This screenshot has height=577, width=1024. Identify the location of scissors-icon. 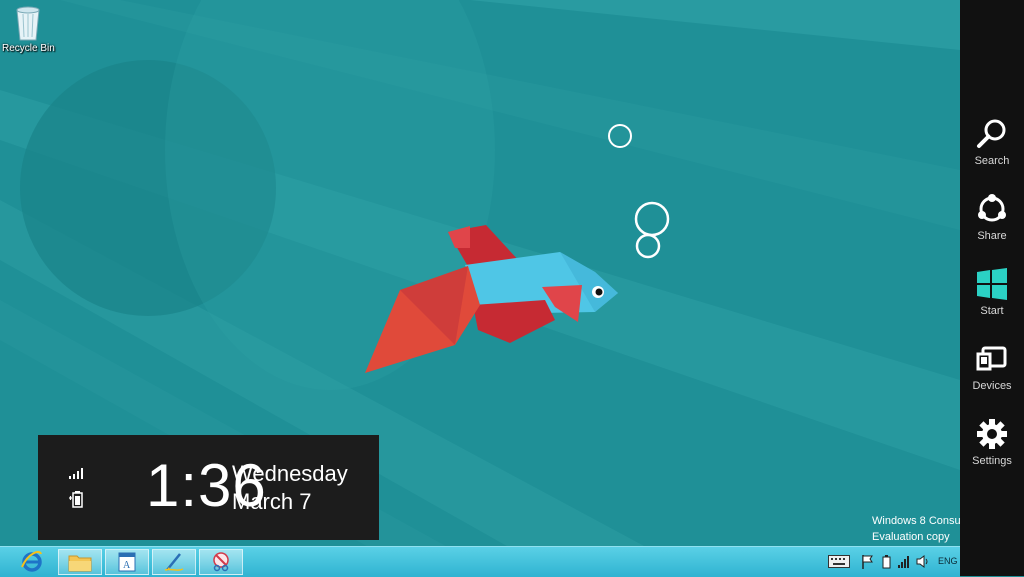
(221, 562).